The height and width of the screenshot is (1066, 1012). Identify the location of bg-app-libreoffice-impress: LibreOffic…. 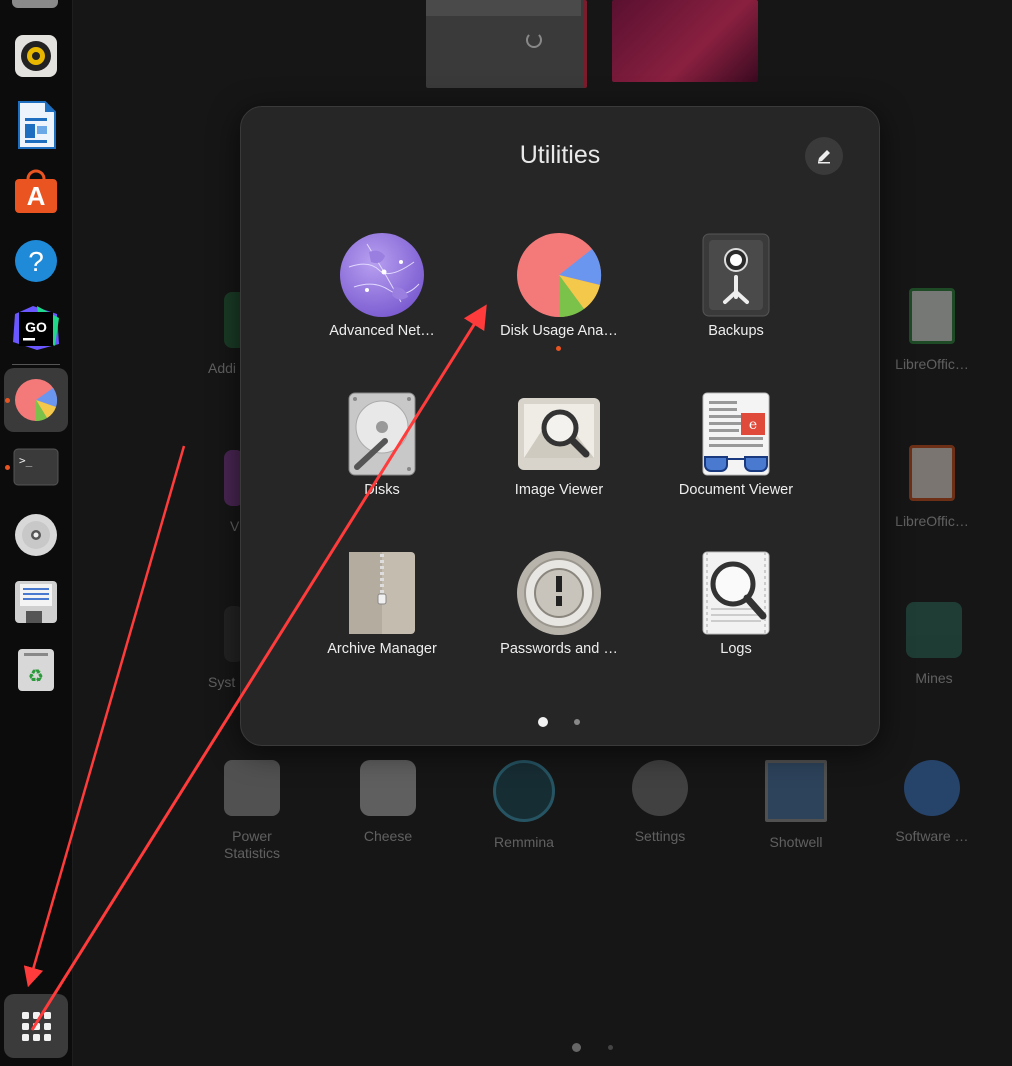
(932, 487).